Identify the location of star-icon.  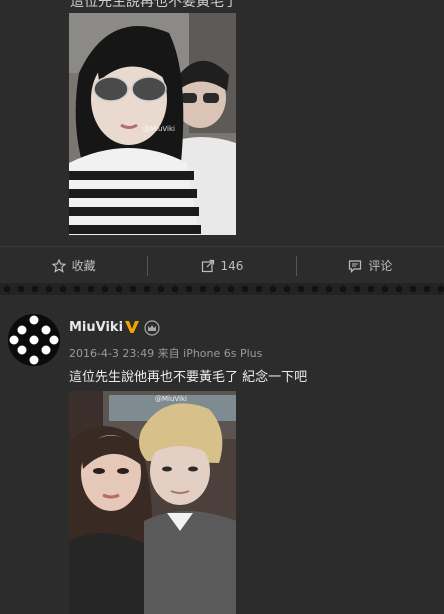
(58, 265).